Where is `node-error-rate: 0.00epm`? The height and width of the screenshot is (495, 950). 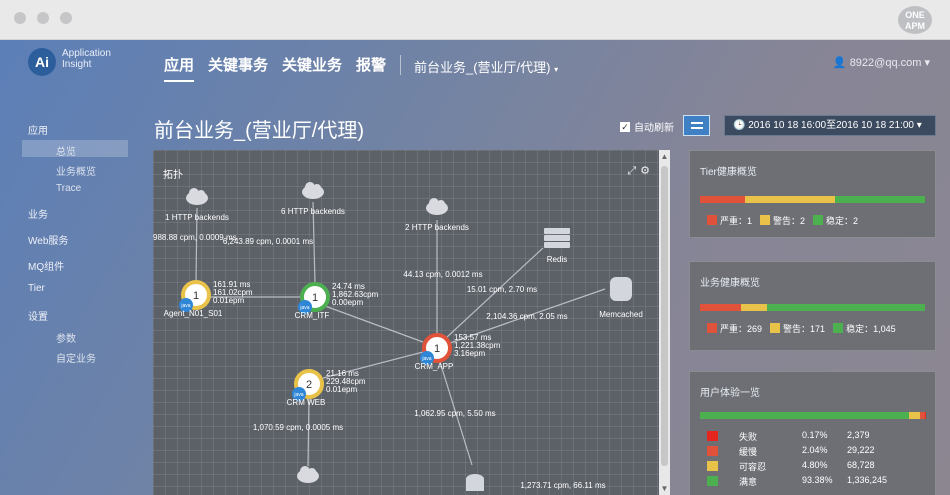
node-error-rate: 0.00epm is located at coordinates (347, 302).